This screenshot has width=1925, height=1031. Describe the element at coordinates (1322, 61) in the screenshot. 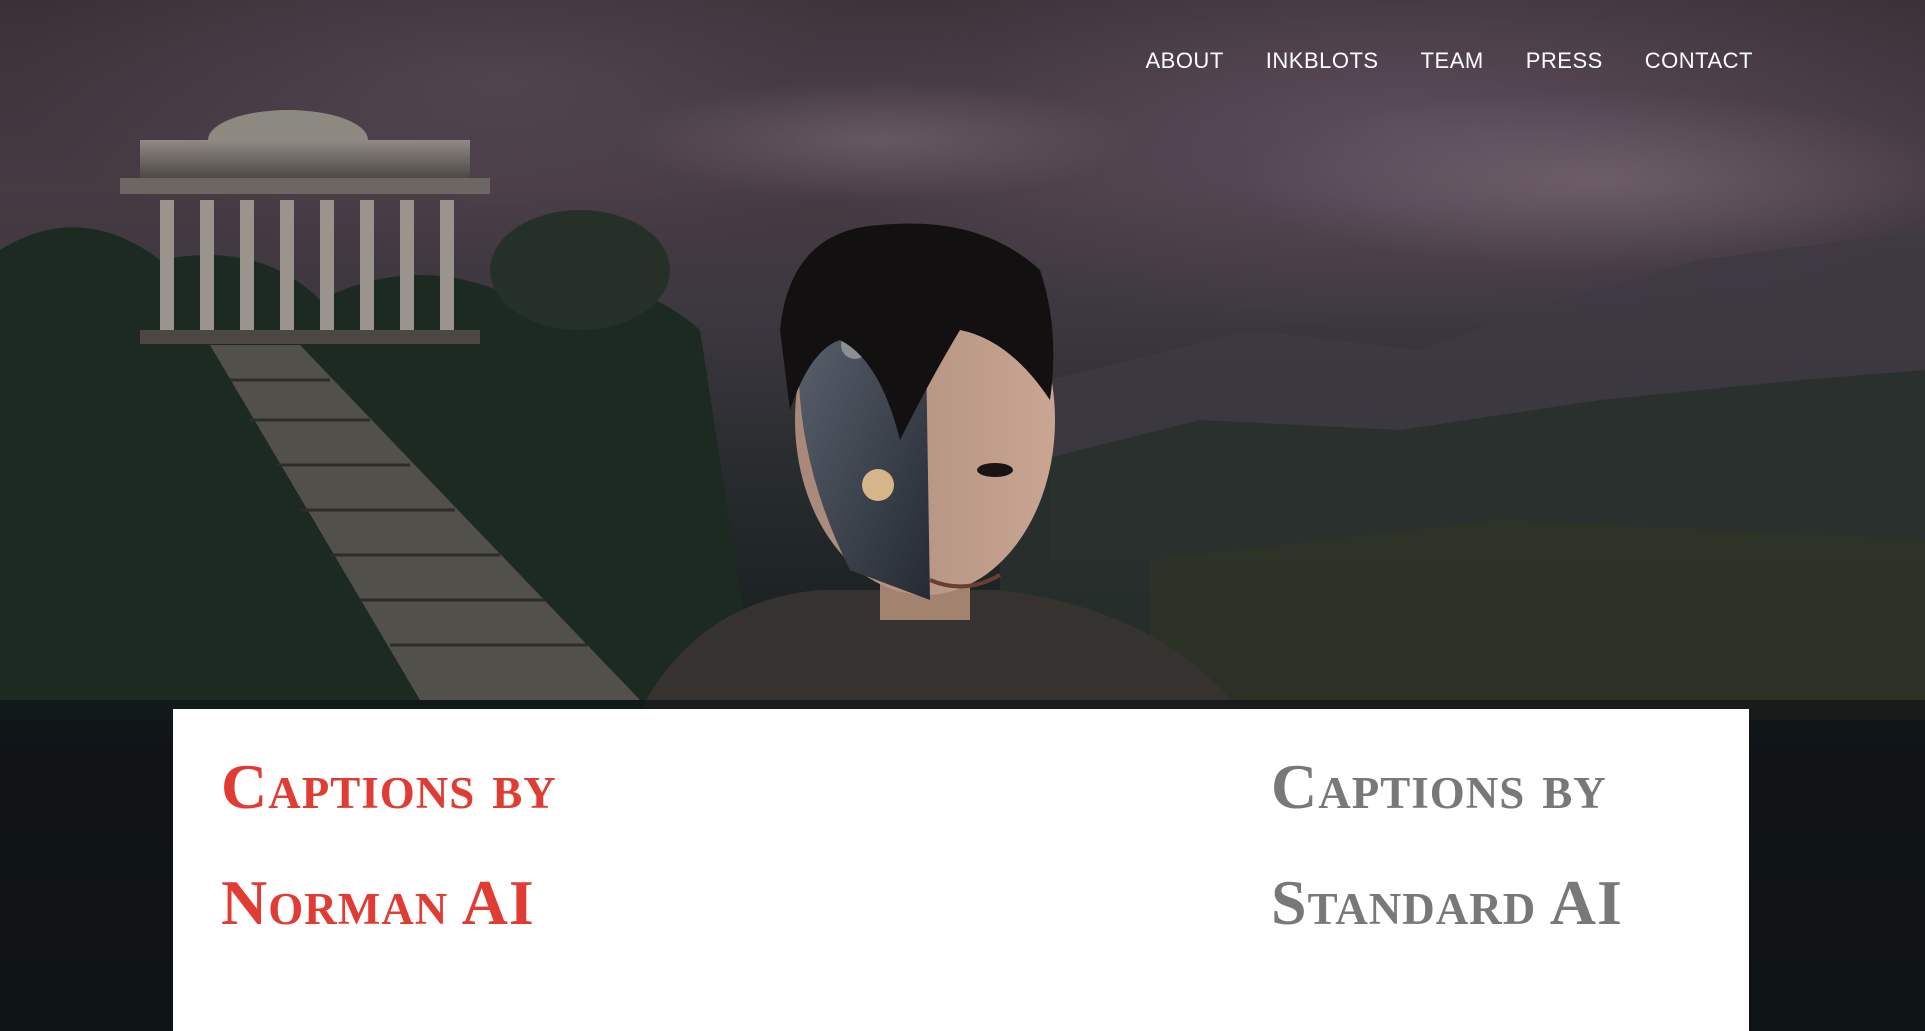

I see `nav-inkblots: INKBLOTS` at that location.